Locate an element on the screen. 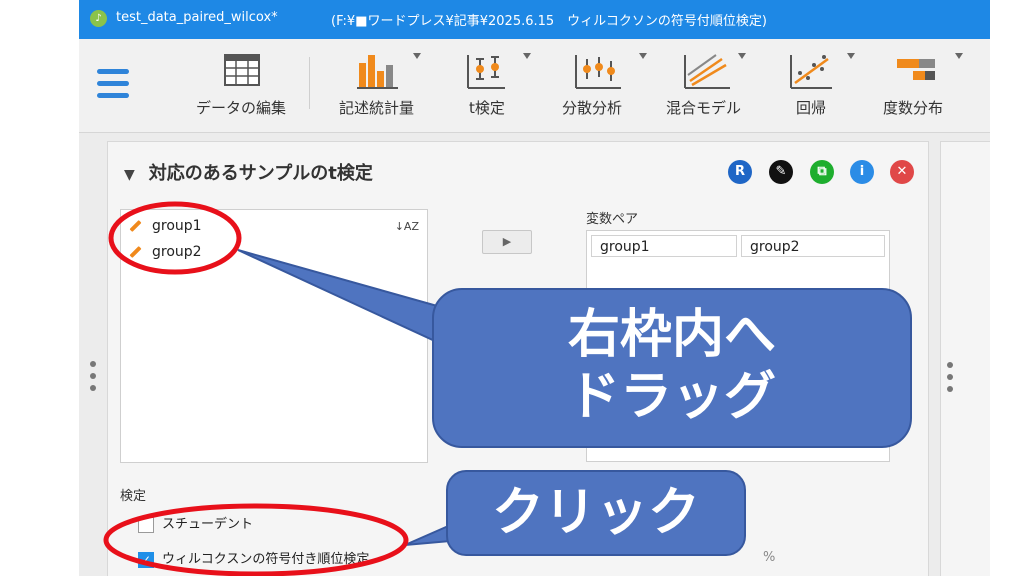  highlight-ellipse-tests is located at coordinates (256, 539).